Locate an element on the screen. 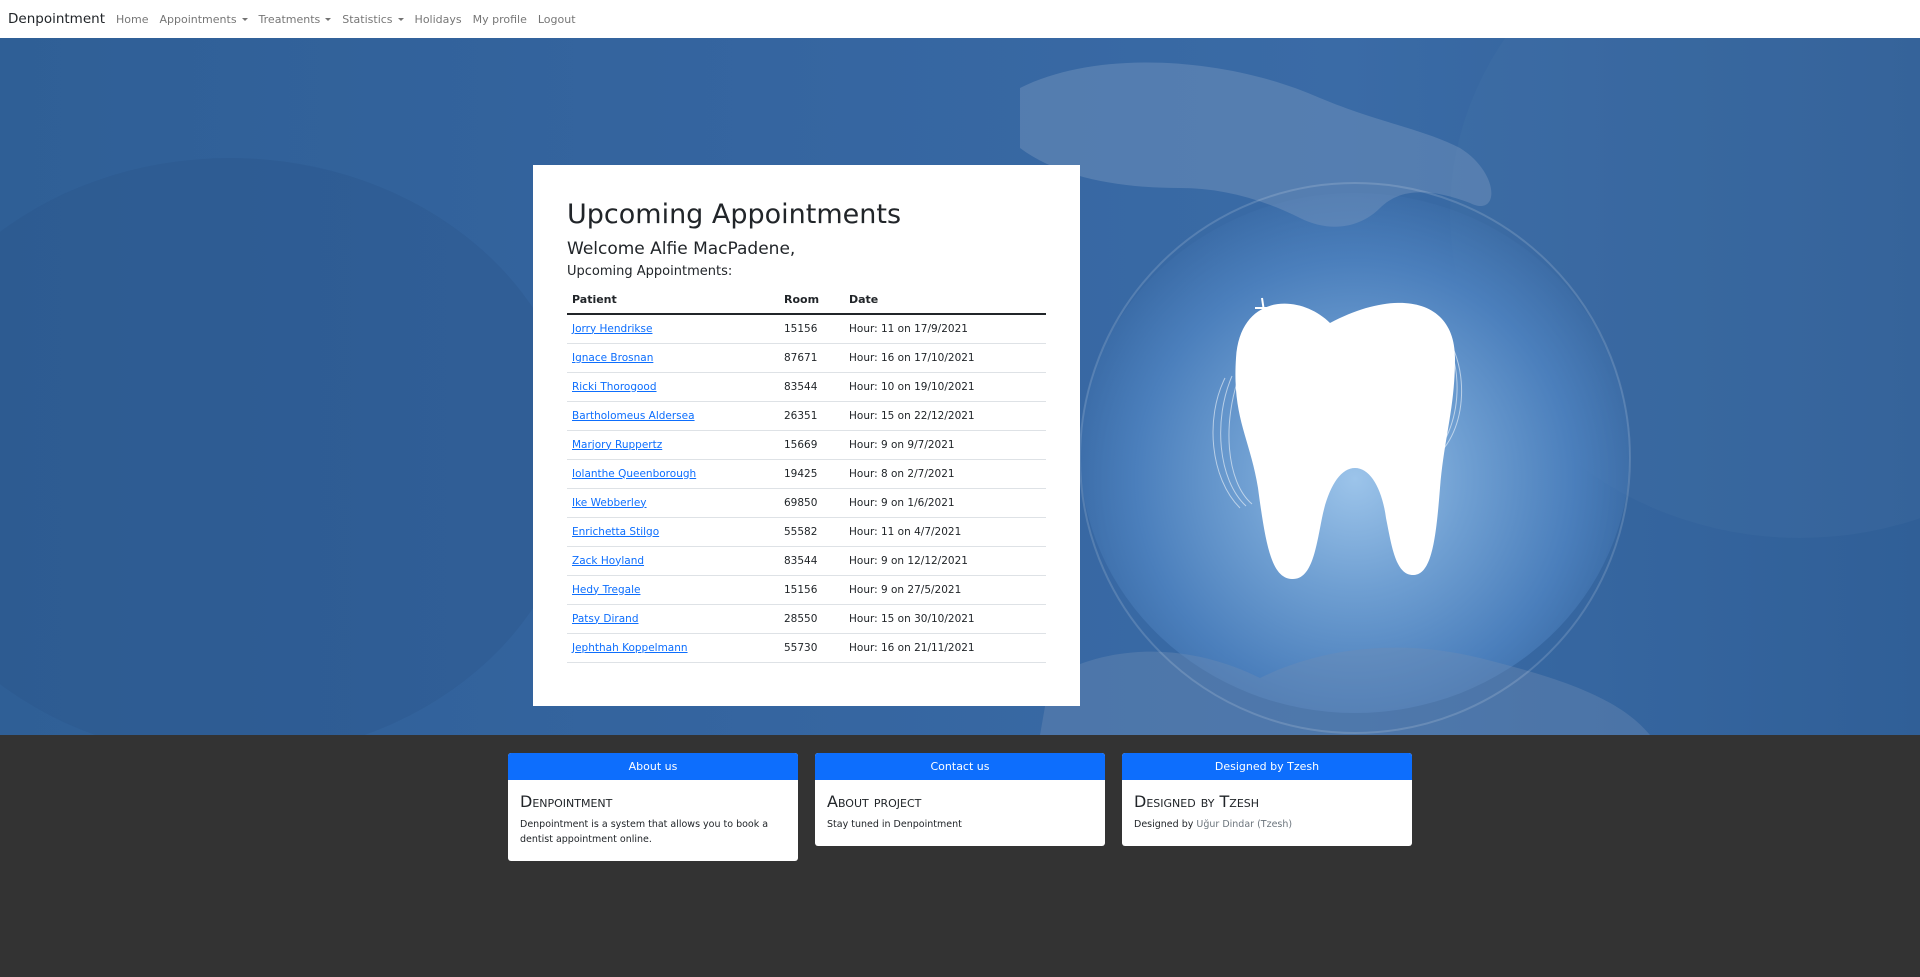 The image size is (1920, 977). appointments-subheading: Upcoming Appointments: is located at coordinates (650, 271).